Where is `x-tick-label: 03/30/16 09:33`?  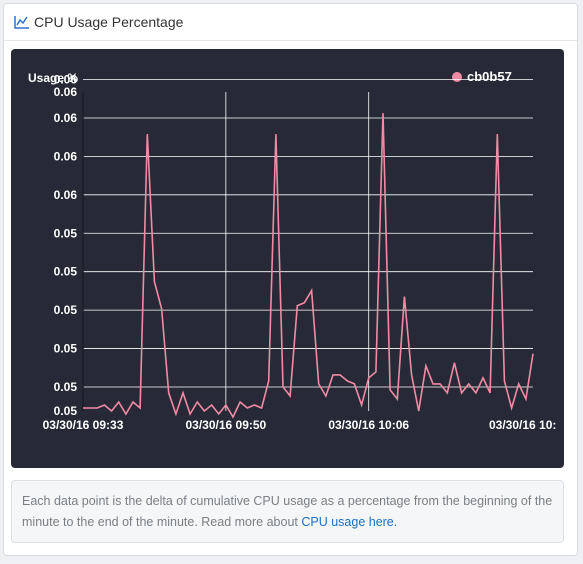 x-tick-label: 03/30/16 09:33 is located at coordinates (83, 425).